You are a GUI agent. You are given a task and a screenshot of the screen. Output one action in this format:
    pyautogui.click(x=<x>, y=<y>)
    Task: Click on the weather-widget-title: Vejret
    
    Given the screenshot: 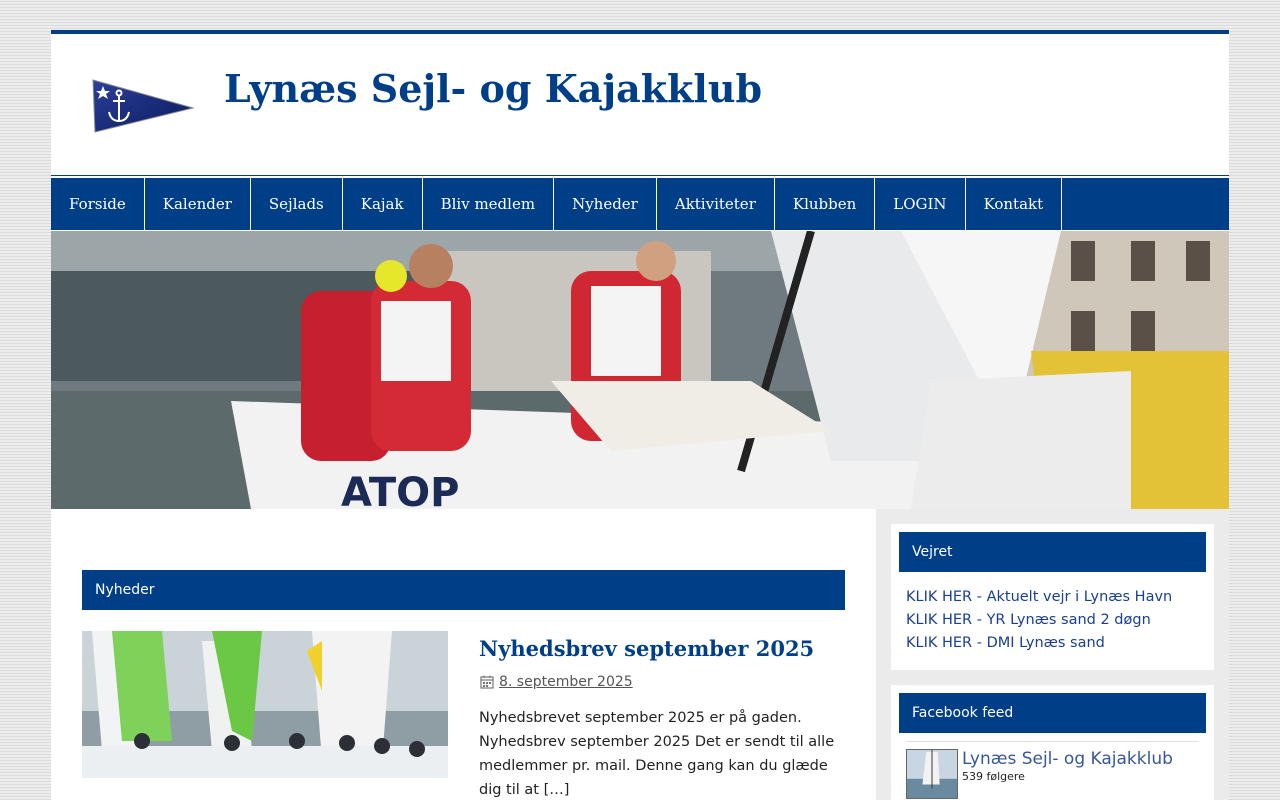 What is the action you would take?
    pyautogui.click(x=1052, y=552)
    